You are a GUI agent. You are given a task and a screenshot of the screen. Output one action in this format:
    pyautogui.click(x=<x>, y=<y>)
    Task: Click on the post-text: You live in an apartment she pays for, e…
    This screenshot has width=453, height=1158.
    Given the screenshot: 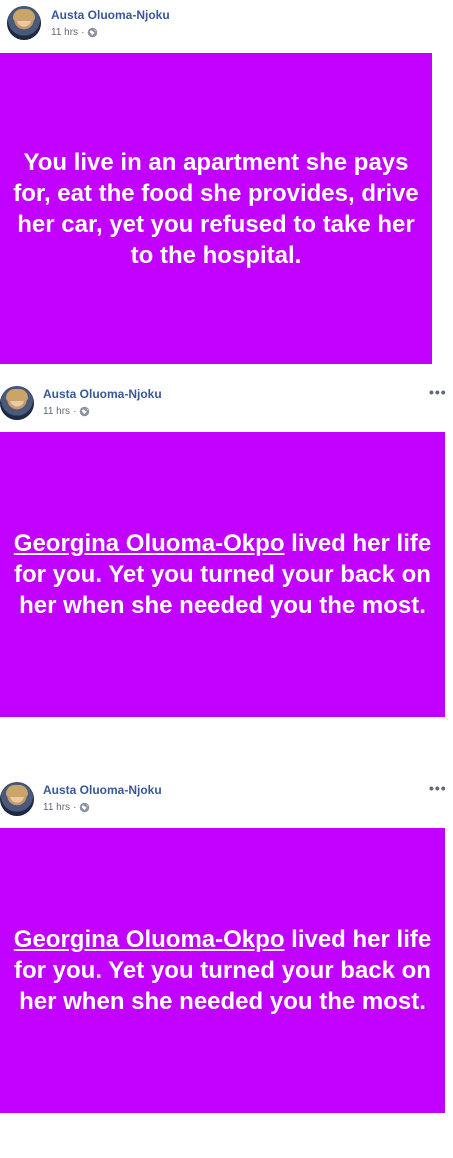 What is the action you would take?
    pyautogui.click(x=216, y=209)
    